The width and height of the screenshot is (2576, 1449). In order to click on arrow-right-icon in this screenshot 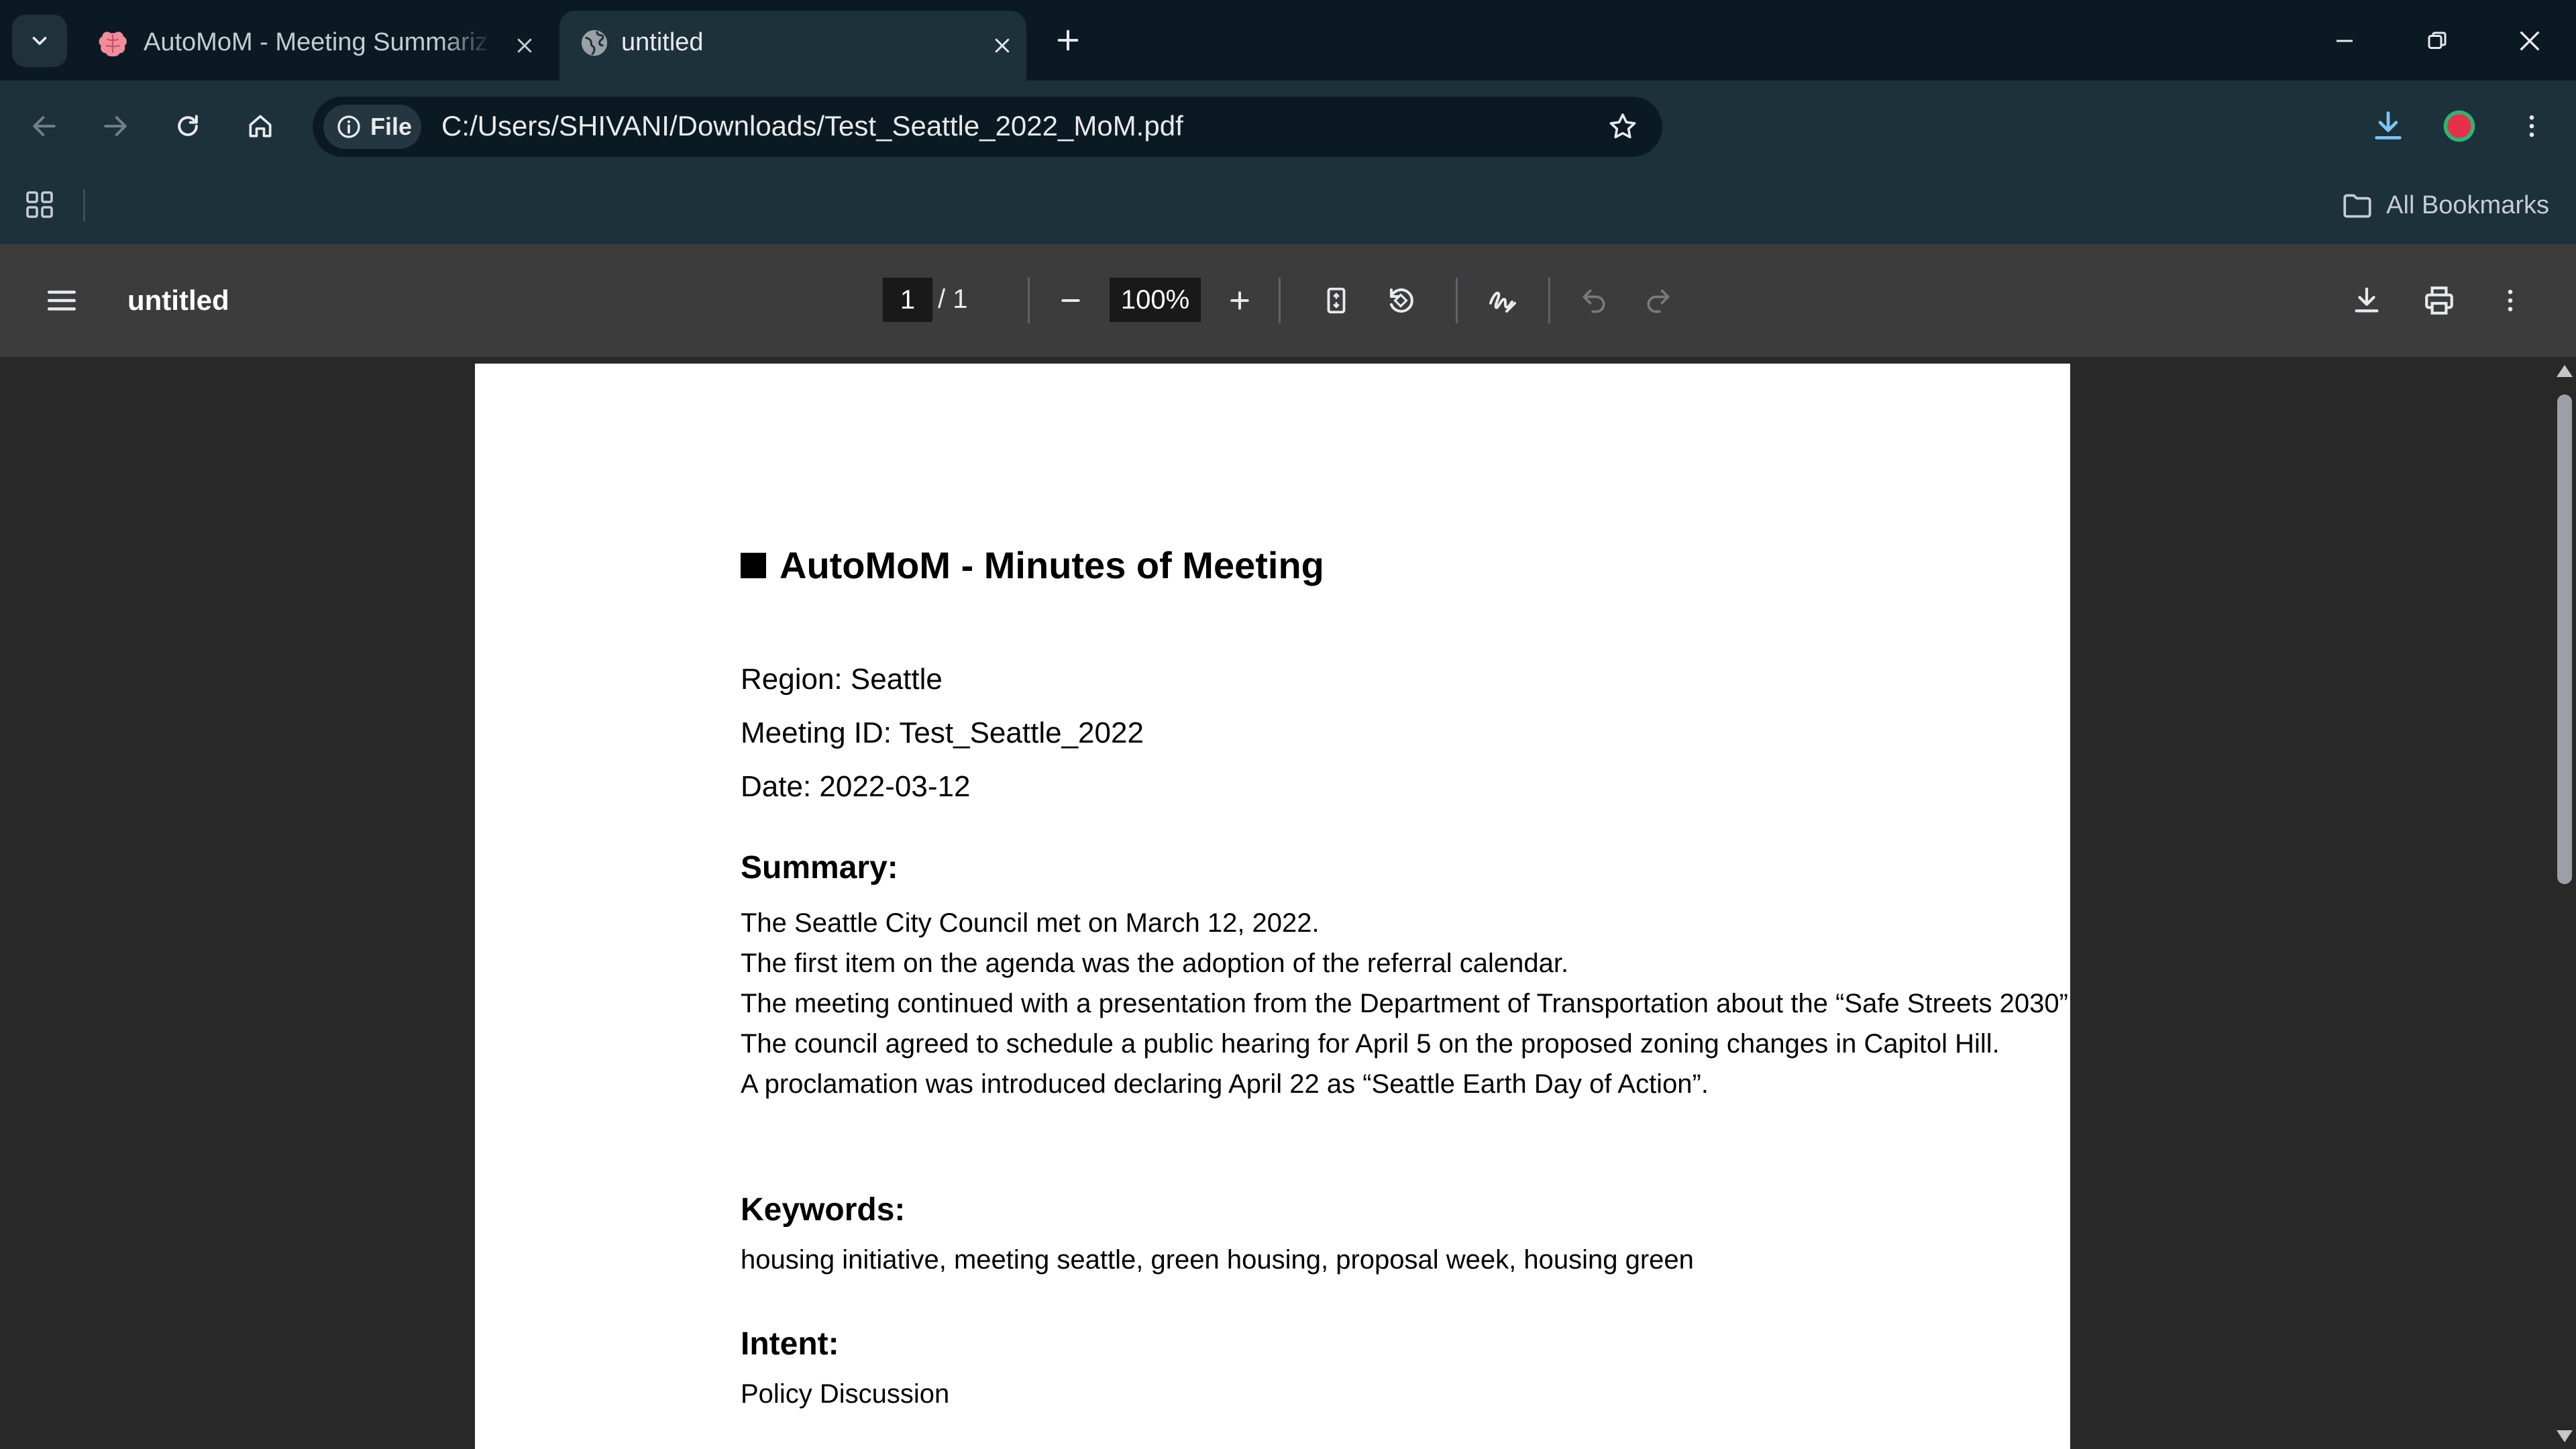, I will do `click(115, 126)`.